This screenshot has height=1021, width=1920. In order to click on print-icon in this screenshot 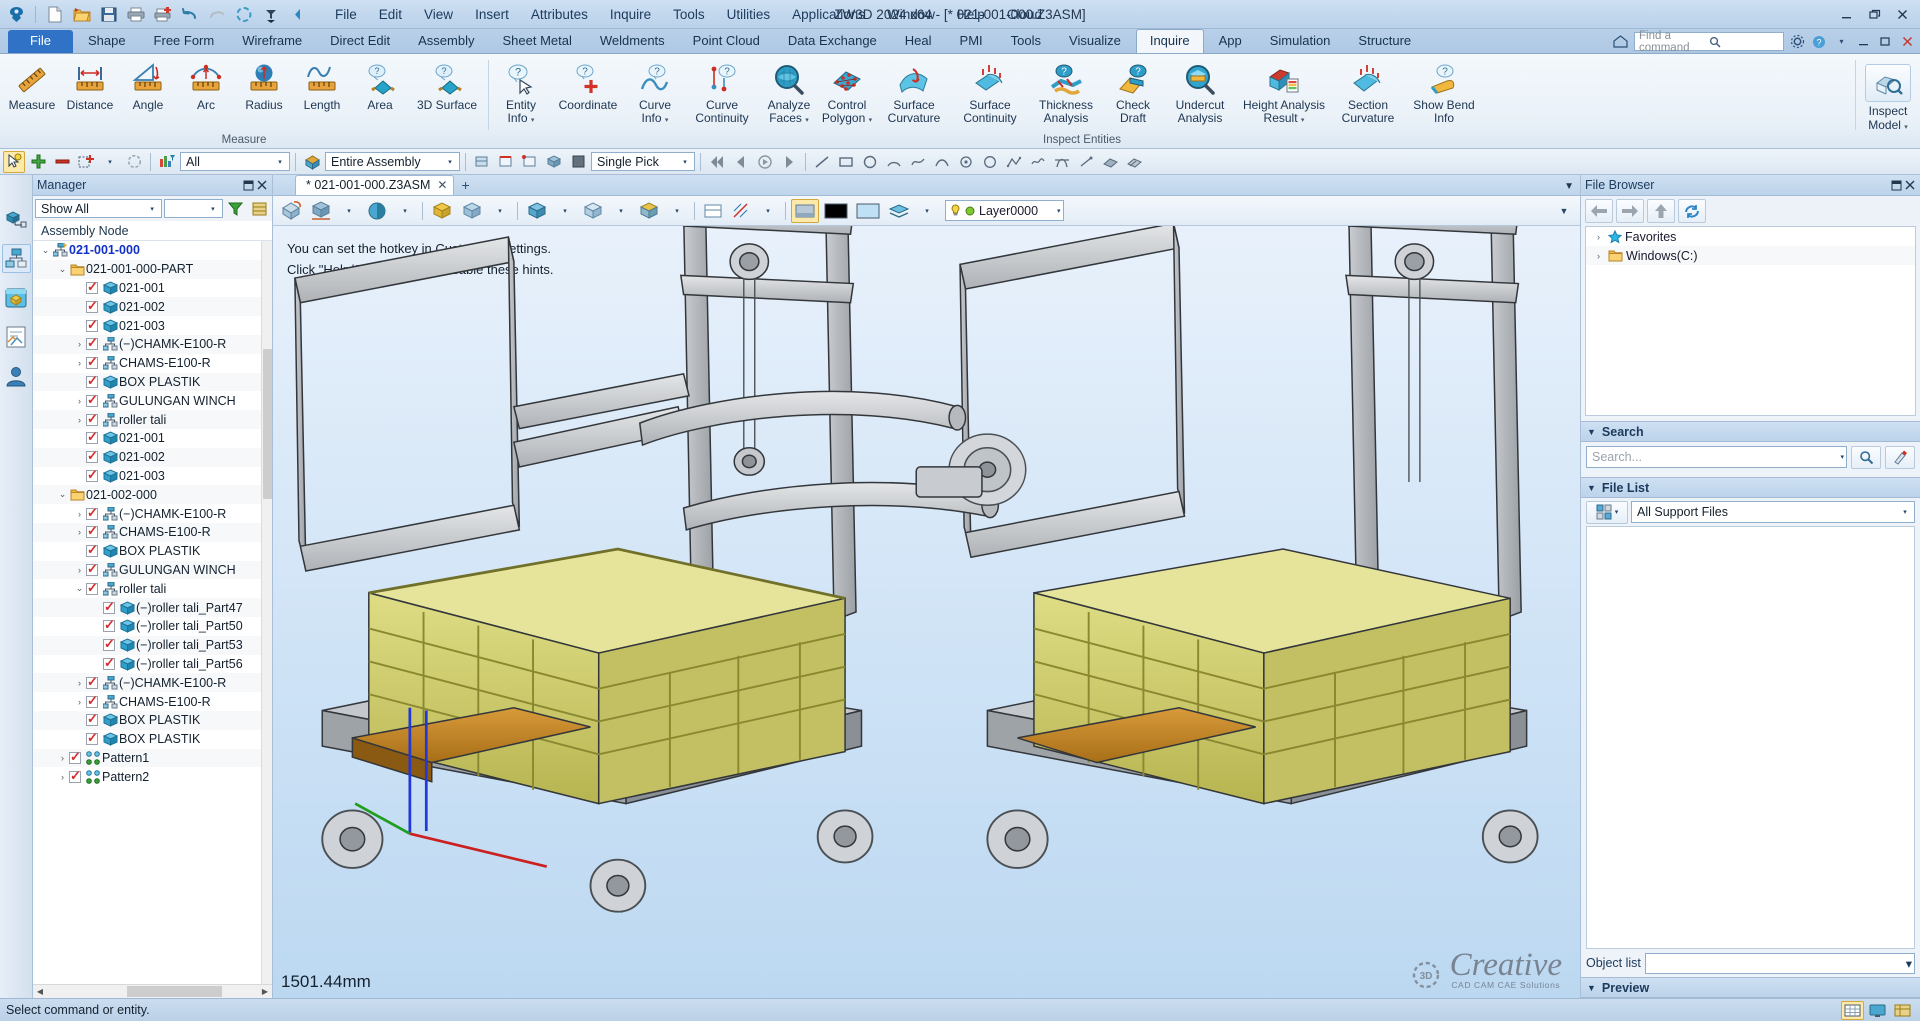, I will do `click(135, 14)`.